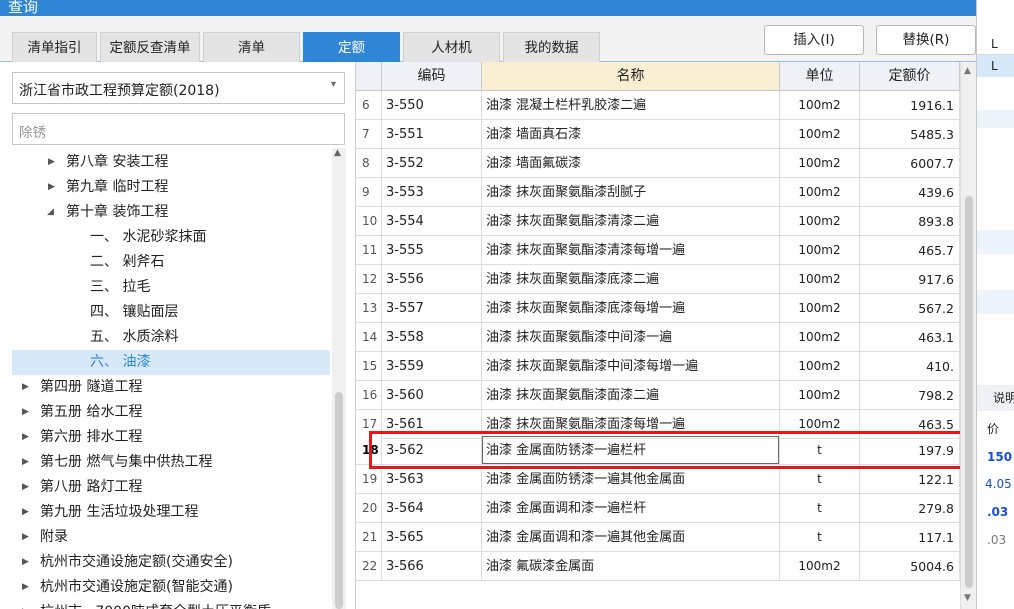  I want to click on tree-node: ▶ 杭州市交通设施定额(智能交通), so click(171, 587).